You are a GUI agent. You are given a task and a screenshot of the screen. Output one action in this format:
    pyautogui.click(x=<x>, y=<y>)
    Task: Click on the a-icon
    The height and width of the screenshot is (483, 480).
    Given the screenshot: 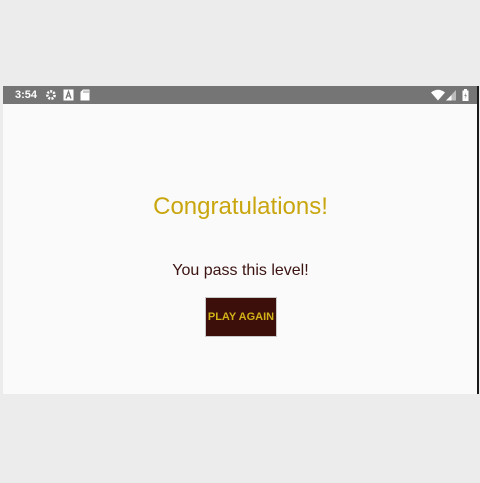 What is the action you would take?
    pyautogui.click(x=68, y=95)
    